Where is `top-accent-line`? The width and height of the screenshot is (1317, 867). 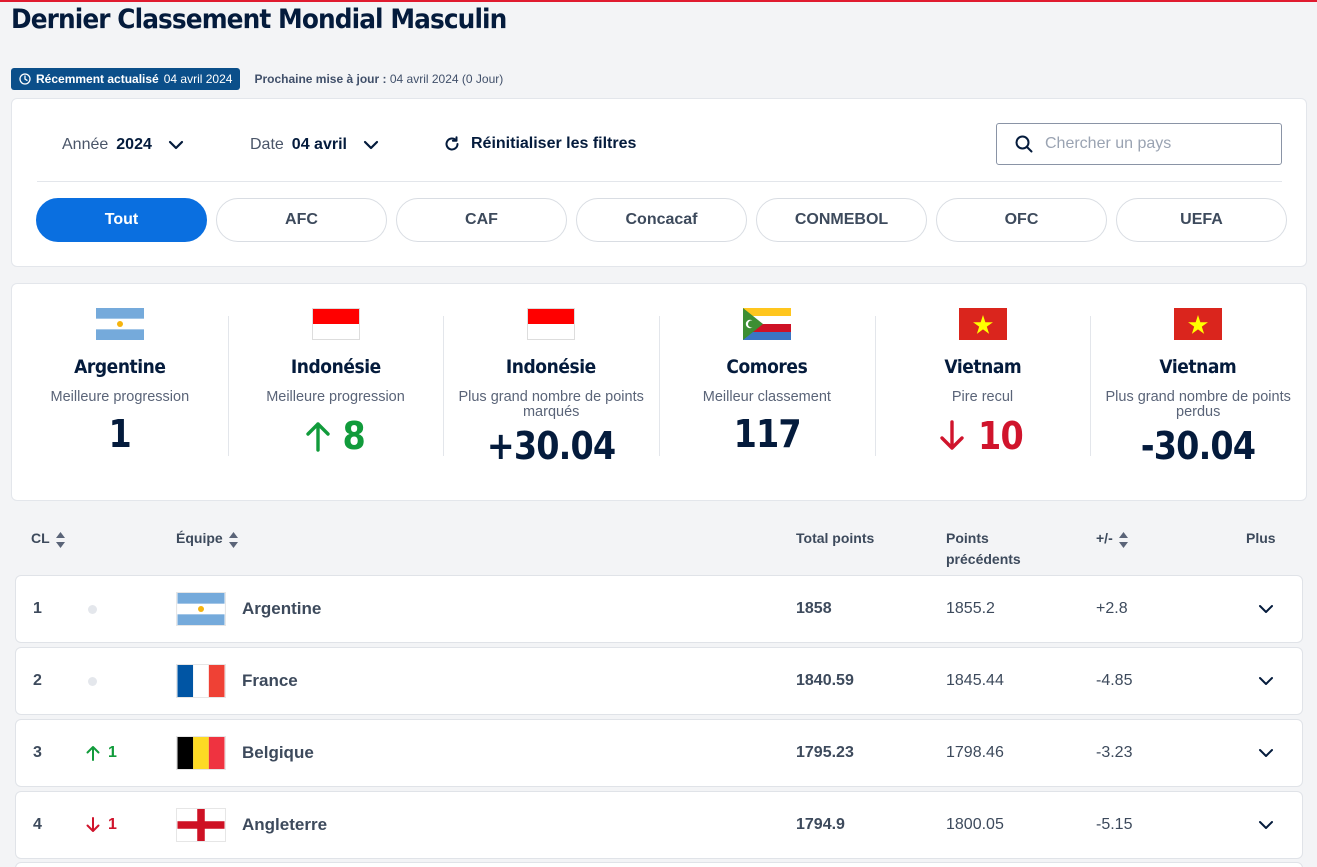
top-accent-line is located at coordinates (658, 1).